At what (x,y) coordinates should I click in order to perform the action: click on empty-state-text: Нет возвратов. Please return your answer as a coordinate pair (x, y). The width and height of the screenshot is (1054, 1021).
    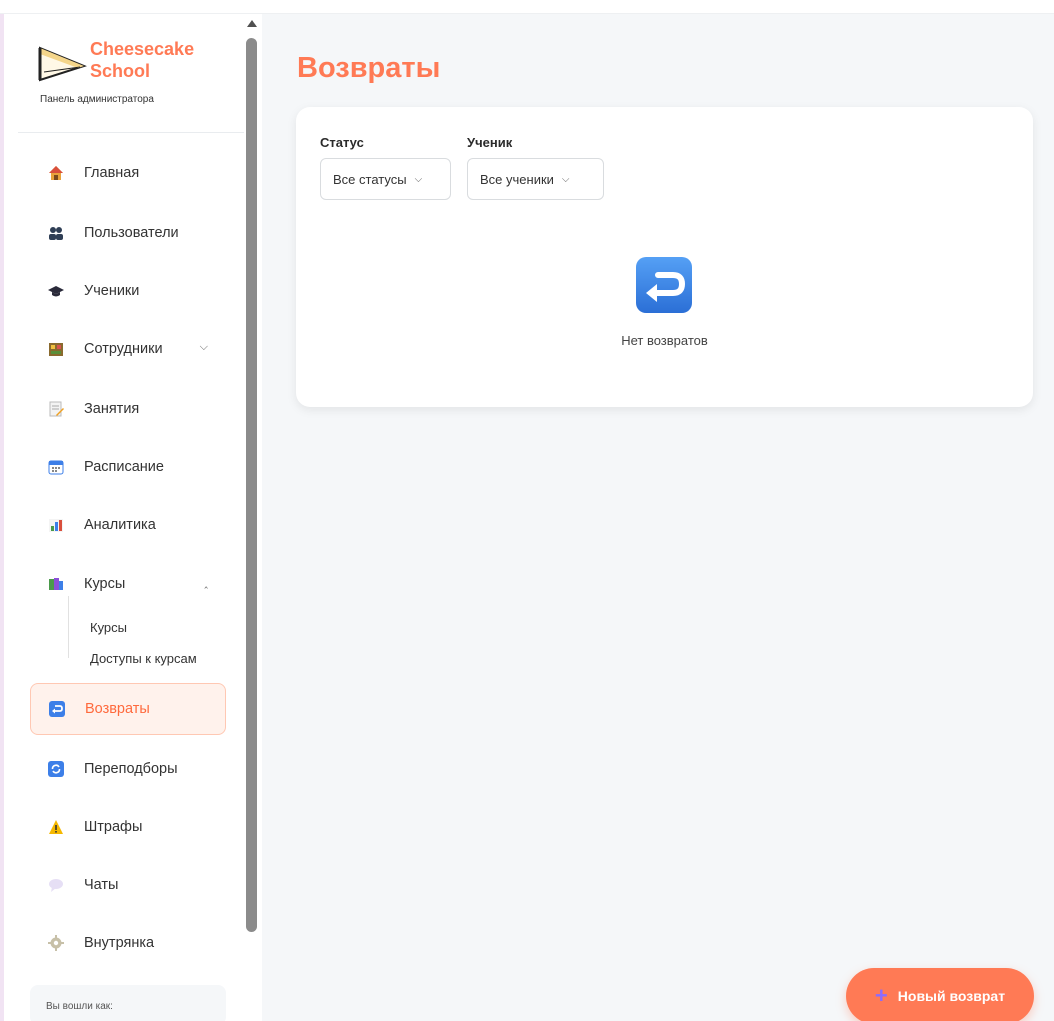
    Looking at the image, I should click on (664, 340).